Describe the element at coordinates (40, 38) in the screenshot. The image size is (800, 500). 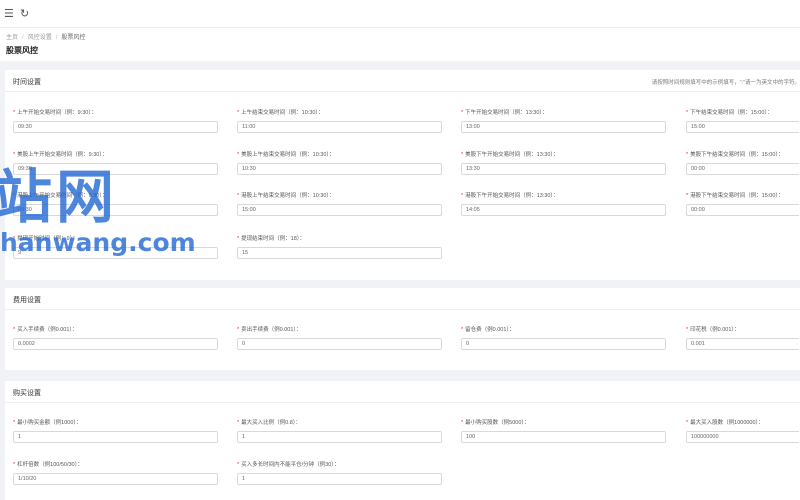
I see `breadcrumb-risk-settings: 风控设置` at that location.